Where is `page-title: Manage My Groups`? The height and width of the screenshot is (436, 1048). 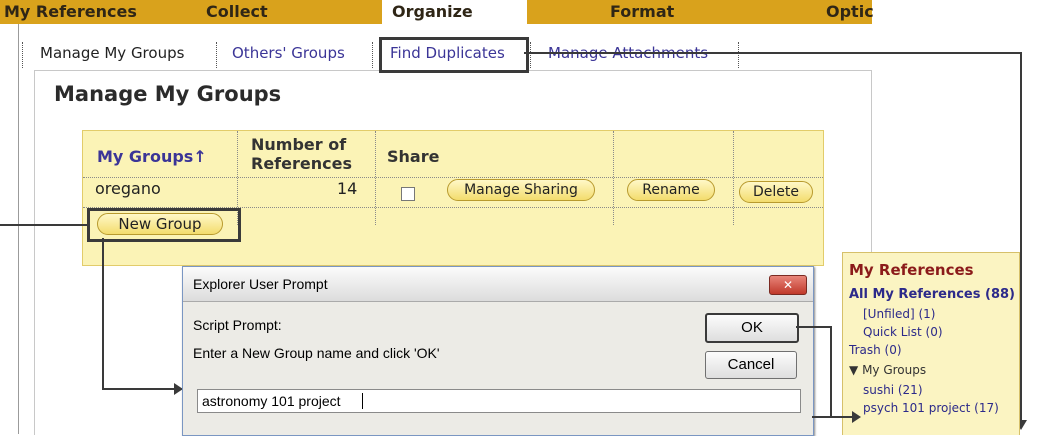 page-title: Manage My Groups is located at coordinates (168, 94).